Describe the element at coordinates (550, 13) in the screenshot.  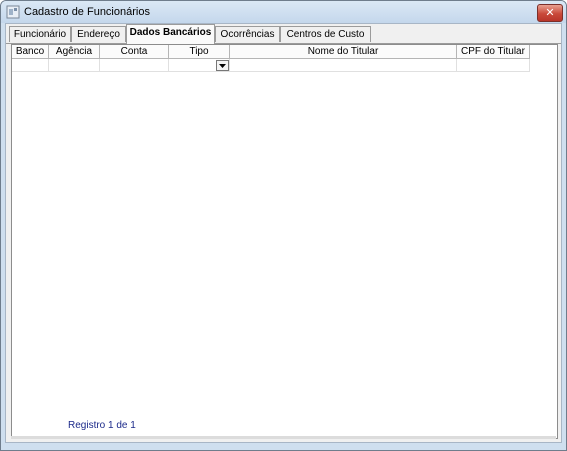
I see `close-button: ✕` at that location.